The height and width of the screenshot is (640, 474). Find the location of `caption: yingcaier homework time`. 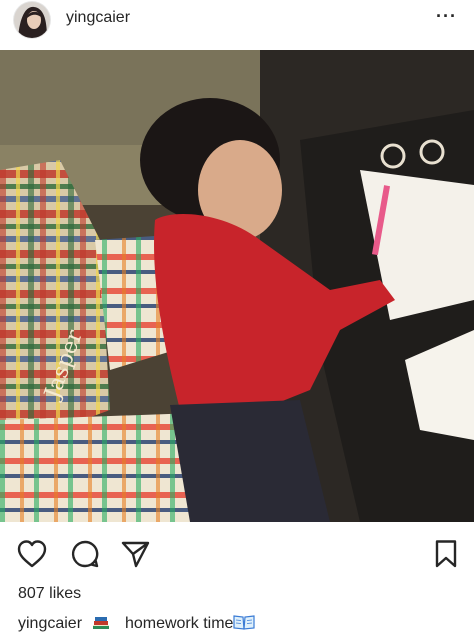

caption: yingcaier homework time is located at coordinates (137, 624).